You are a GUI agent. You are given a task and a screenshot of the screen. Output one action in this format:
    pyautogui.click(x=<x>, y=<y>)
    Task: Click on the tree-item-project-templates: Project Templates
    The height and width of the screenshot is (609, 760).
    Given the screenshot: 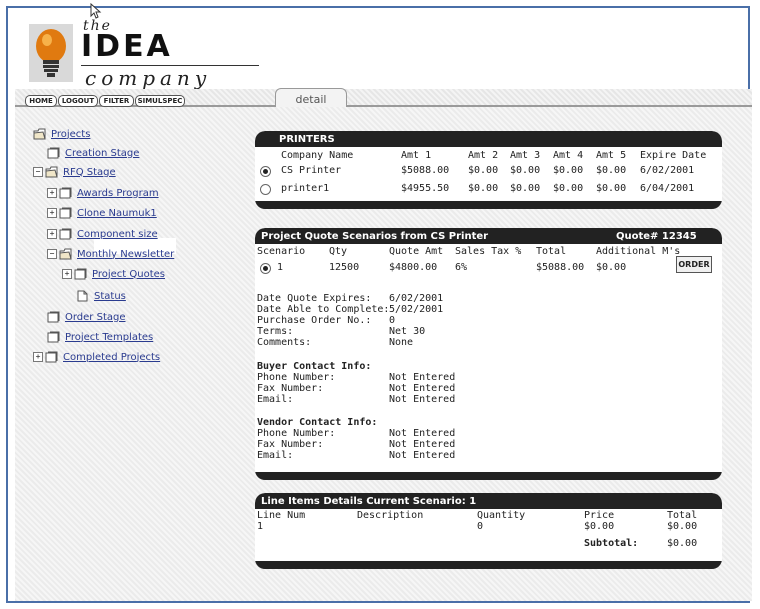 What is the action you would take?
    pyautogui.click(x=100, y=337)
    